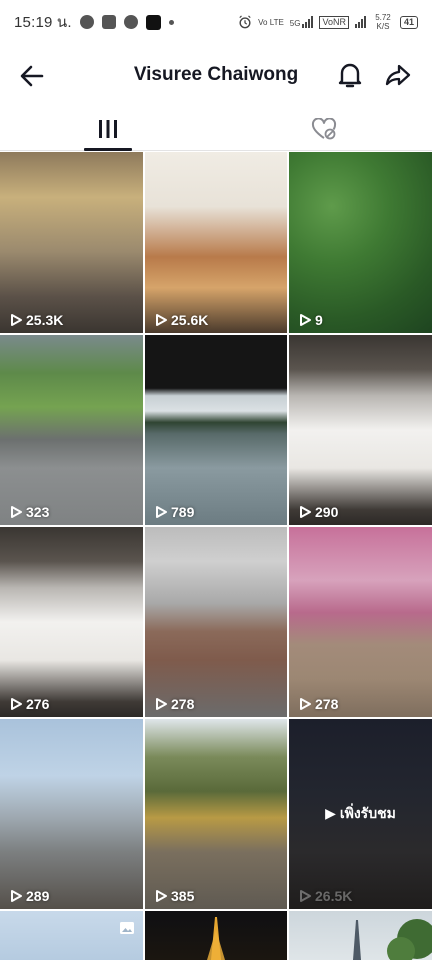  Describe the element at coordinates (408, 22) in the screenshot. I see `battery-icon: 41` at that location.